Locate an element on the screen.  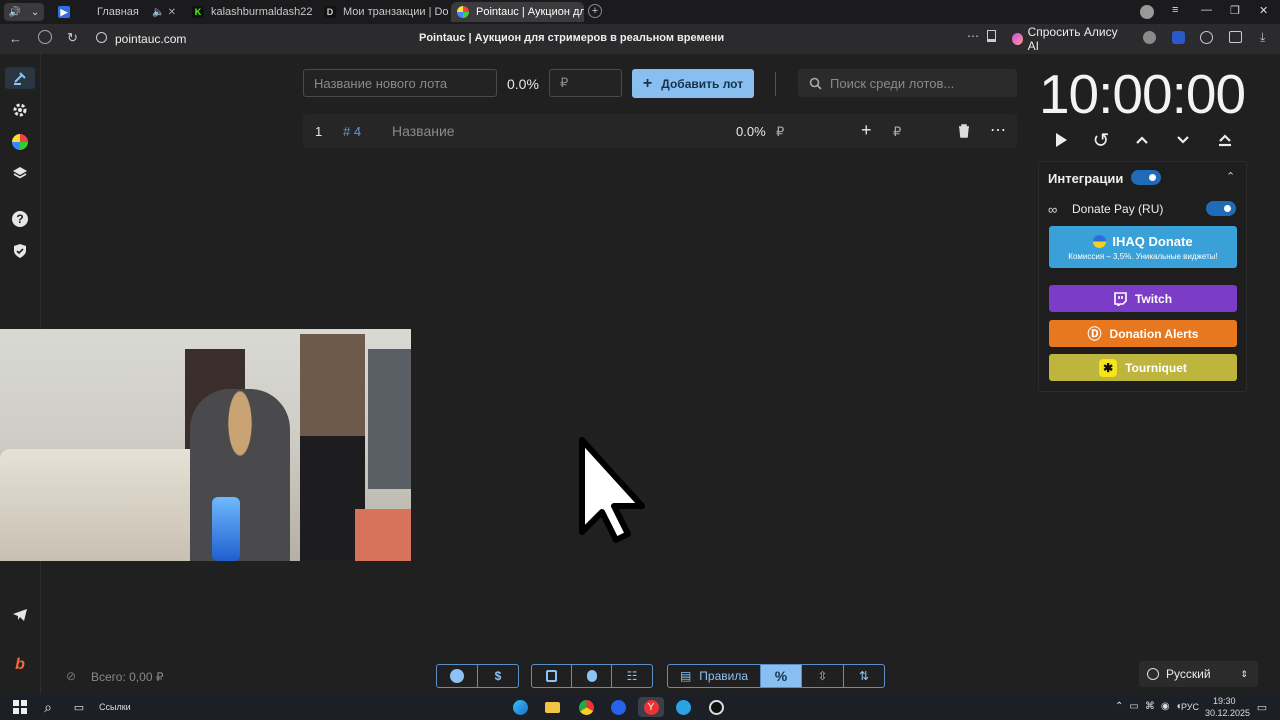
speaker-icon: 🔊 is located at coordinates (15, 12).